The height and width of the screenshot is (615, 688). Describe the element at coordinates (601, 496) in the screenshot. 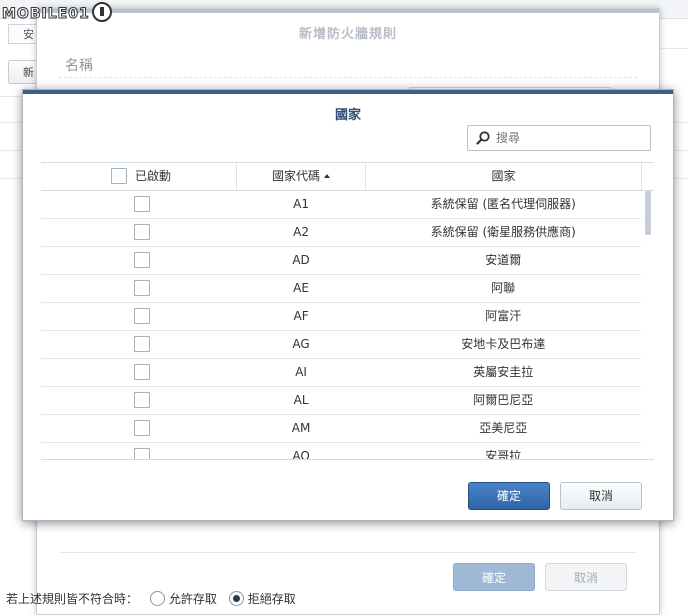

I see `cancel-button: 取消` at that location.